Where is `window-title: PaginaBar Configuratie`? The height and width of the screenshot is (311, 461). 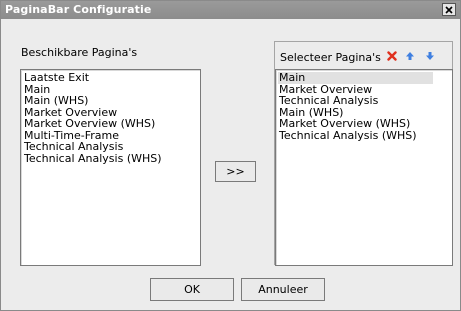
window-title: PaginaBar Configuratie is located at coordinates (78, 9).